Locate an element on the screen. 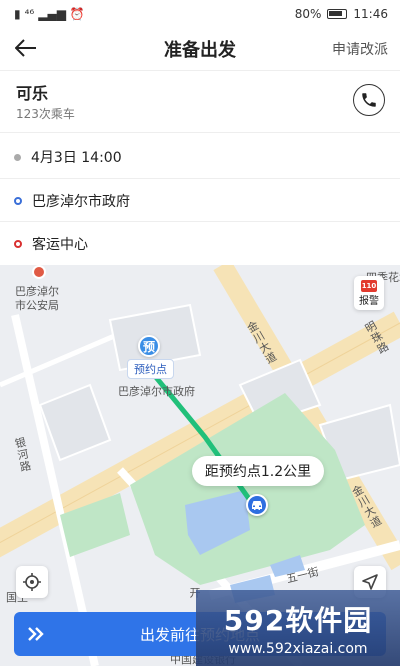 This screenshot has height=666, width=400. status-right: 80% 11:46 is located at coordinates (341, 14).